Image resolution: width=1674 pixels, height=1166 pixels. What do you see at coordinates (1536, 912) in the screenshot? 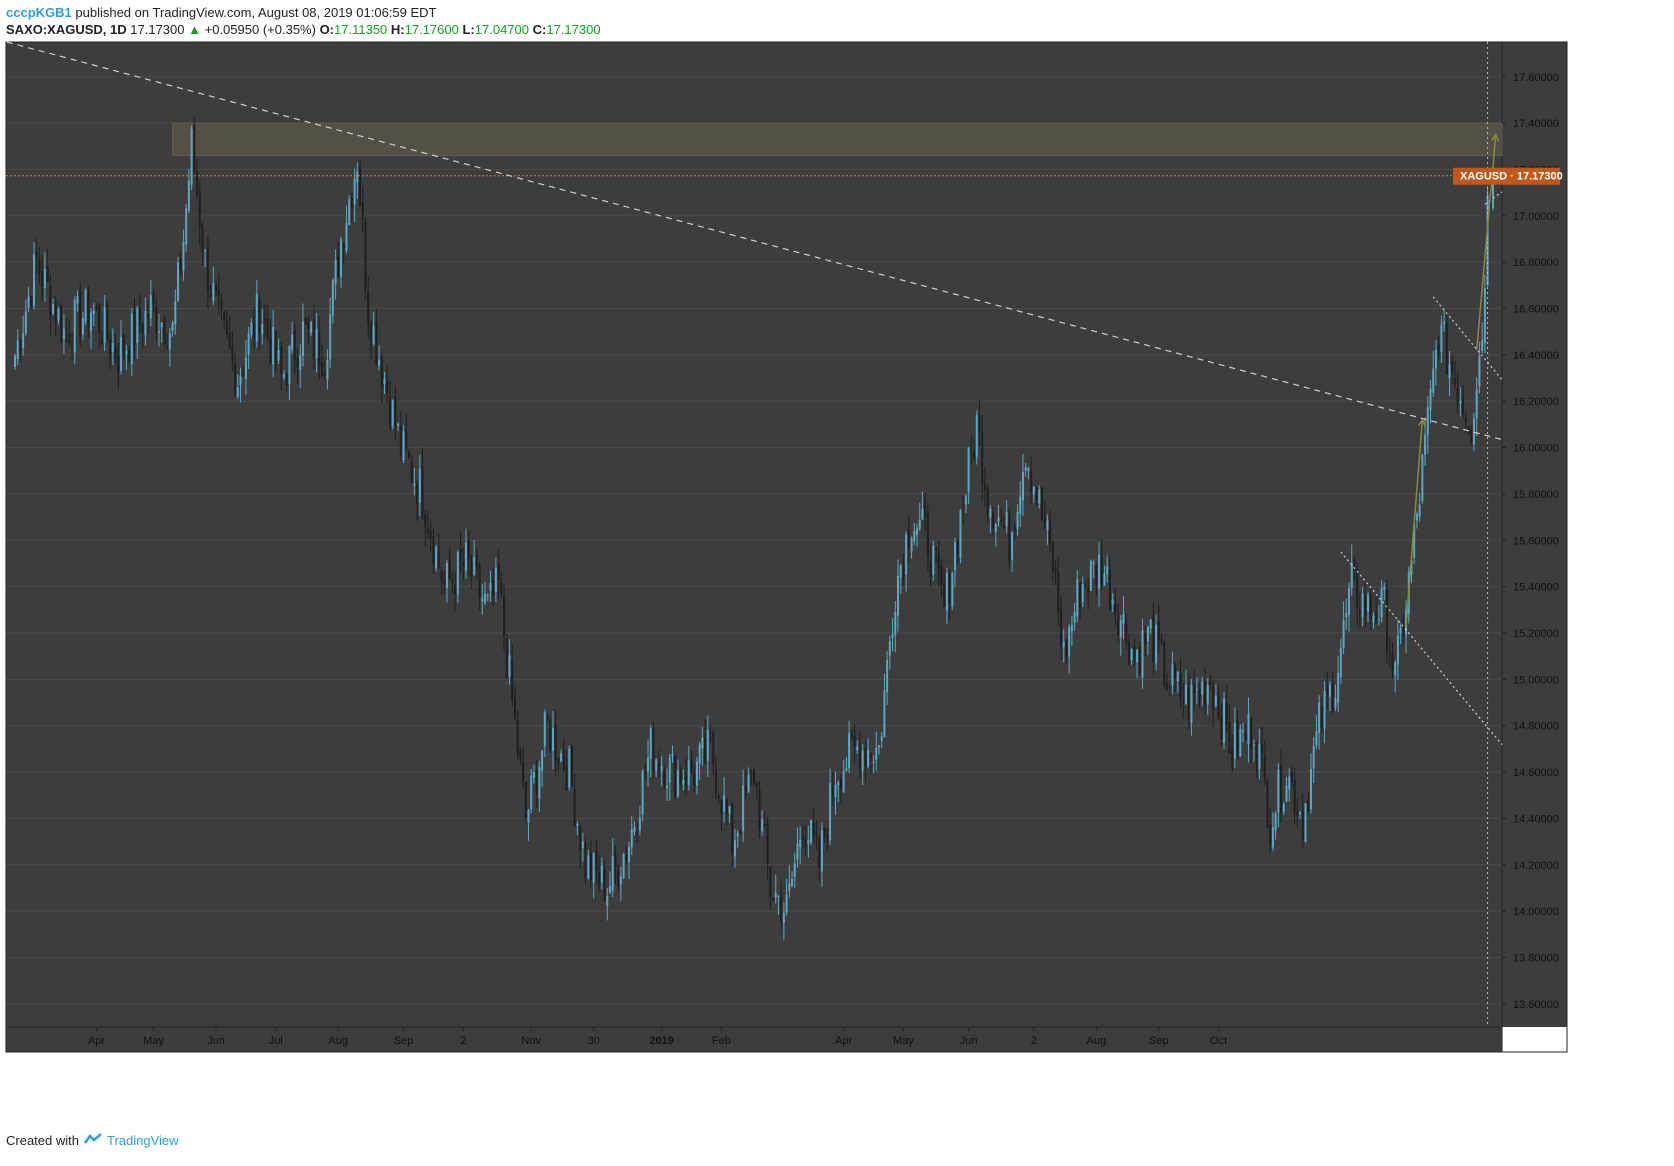
I see `y-tick-label: 14.00000` at bounding box center [1536, 912].